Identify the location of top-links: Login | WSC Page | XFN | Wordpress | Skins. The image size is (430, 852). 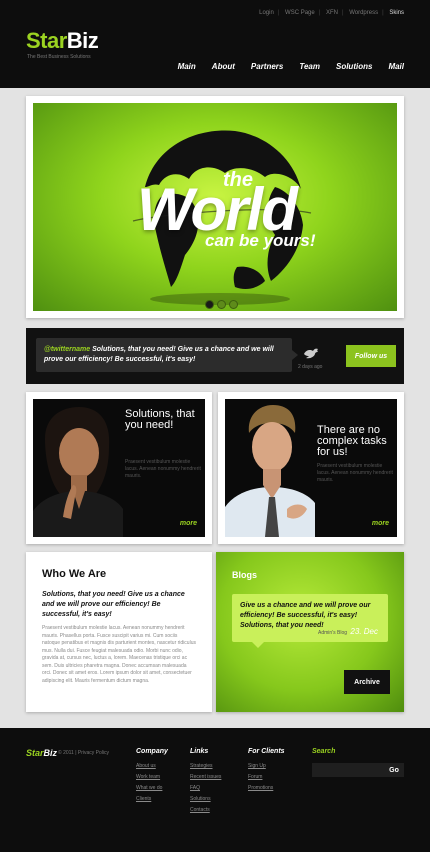
(331, 13).